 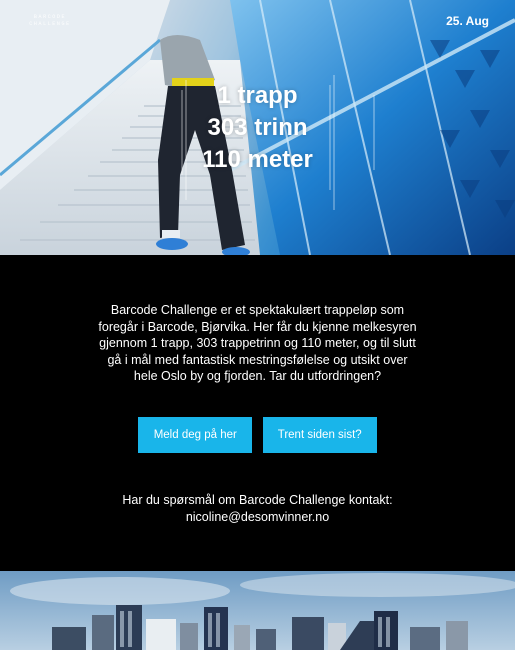 I want to click on register-button: Meld deg på her, so click(x=195, y=435).